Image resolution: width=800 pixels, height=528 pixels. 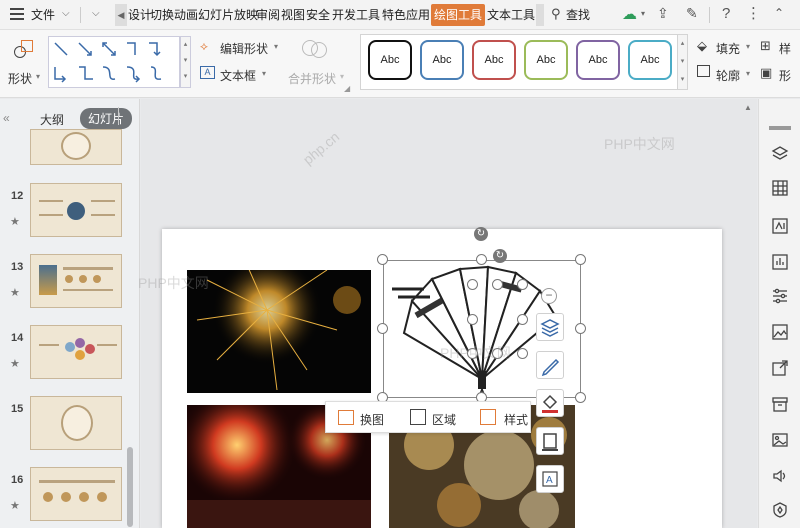 What do you see at coordinates (372, 419) in the screenshot?
I see `replace-picture-button: 换图` at bounding box center [372, 419].